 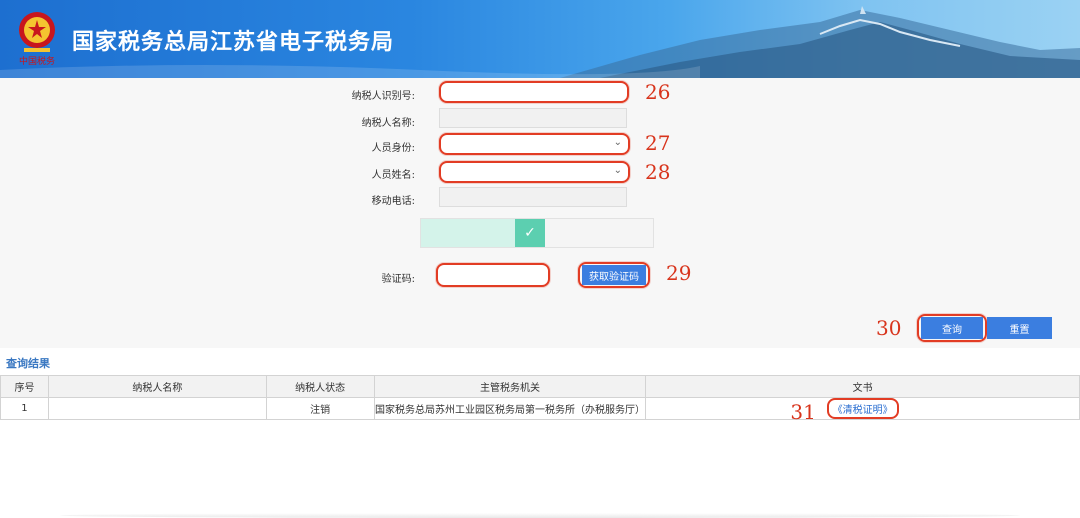 I want to click on annotation-29: 29, so click(x=679, y=273).